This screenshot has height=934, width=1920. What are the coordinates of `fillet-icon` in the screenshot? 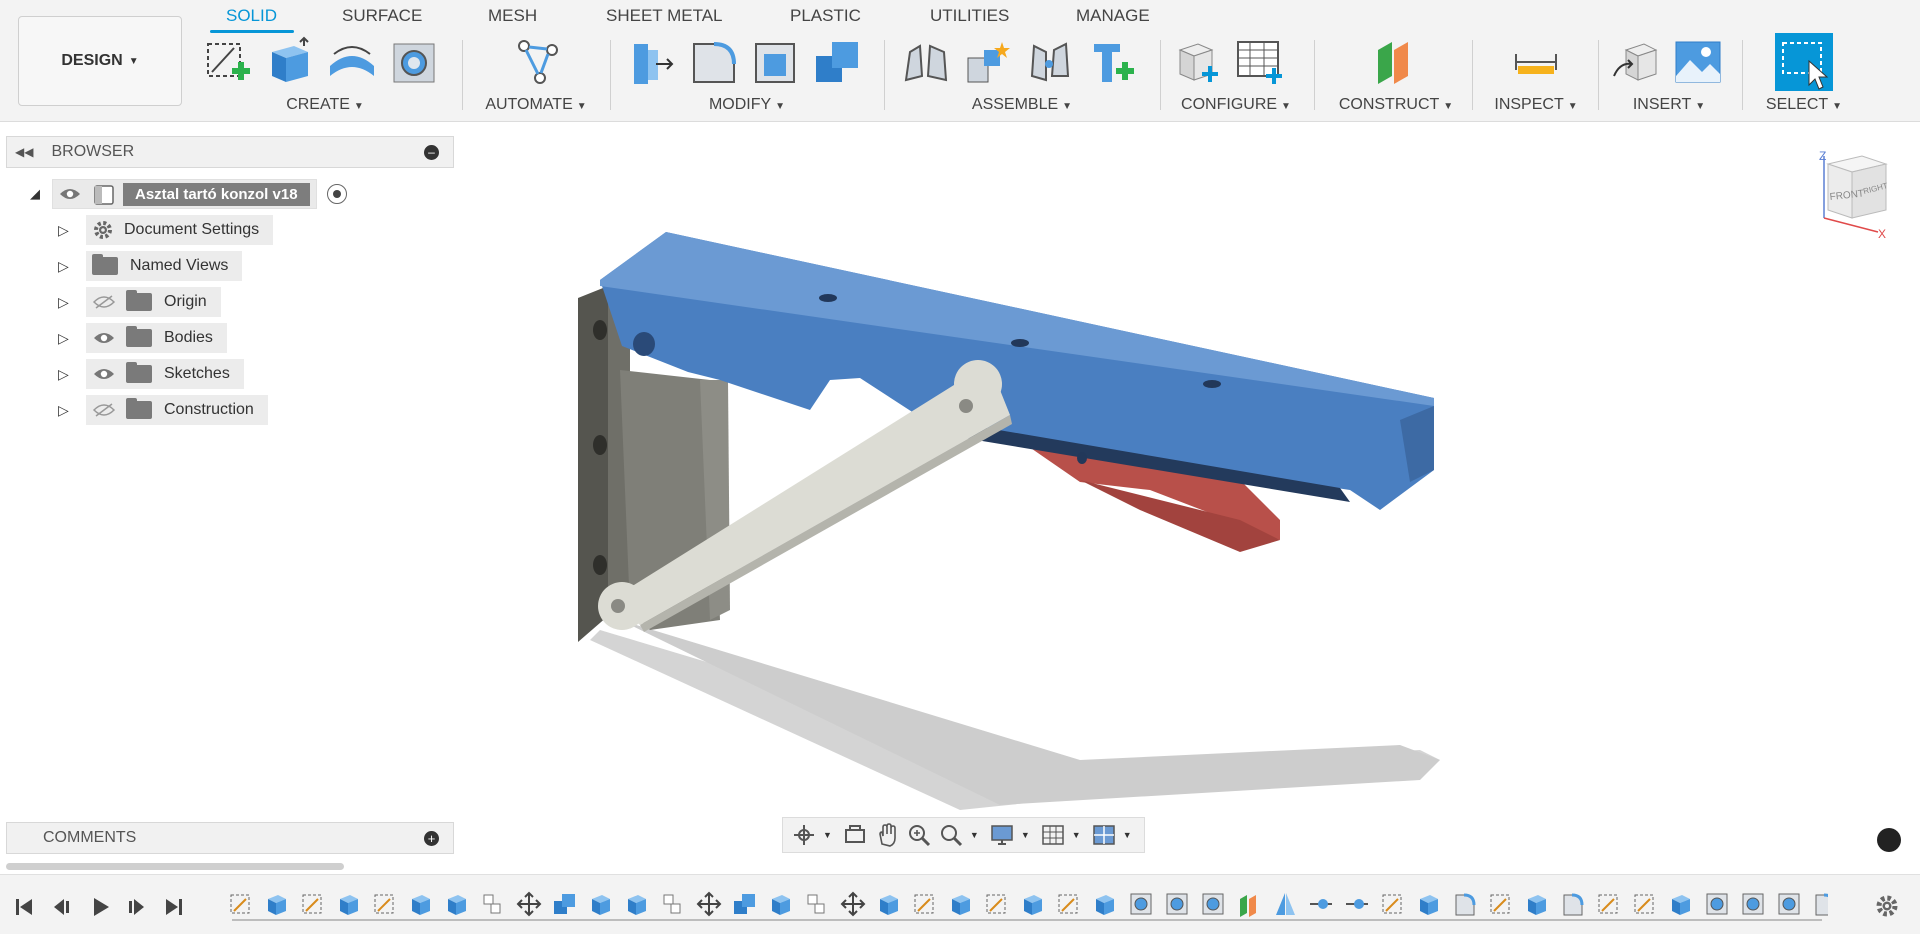 It's located at (714, 62).